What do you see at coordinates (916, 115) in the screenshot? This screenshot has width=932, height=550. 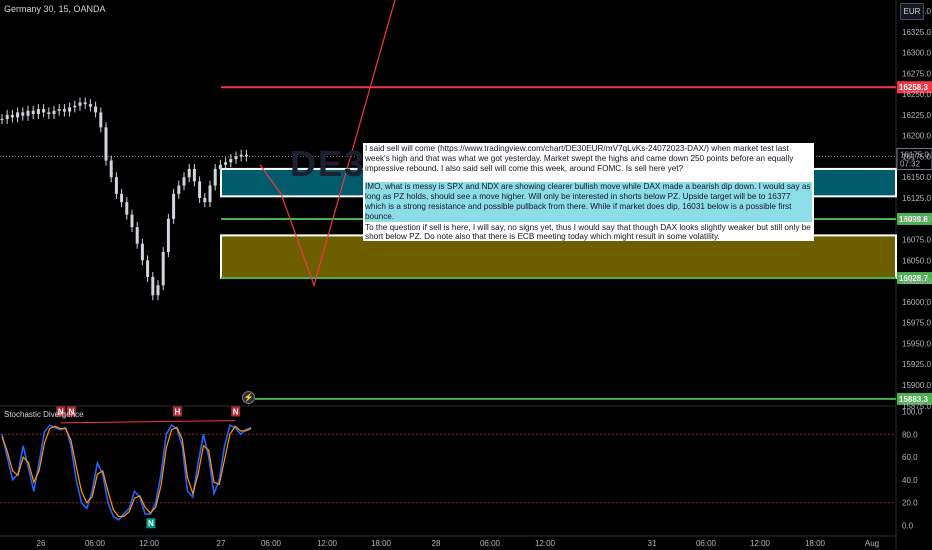 I see `price-tick-label: 16225.0` at bounding box center [916, 115].